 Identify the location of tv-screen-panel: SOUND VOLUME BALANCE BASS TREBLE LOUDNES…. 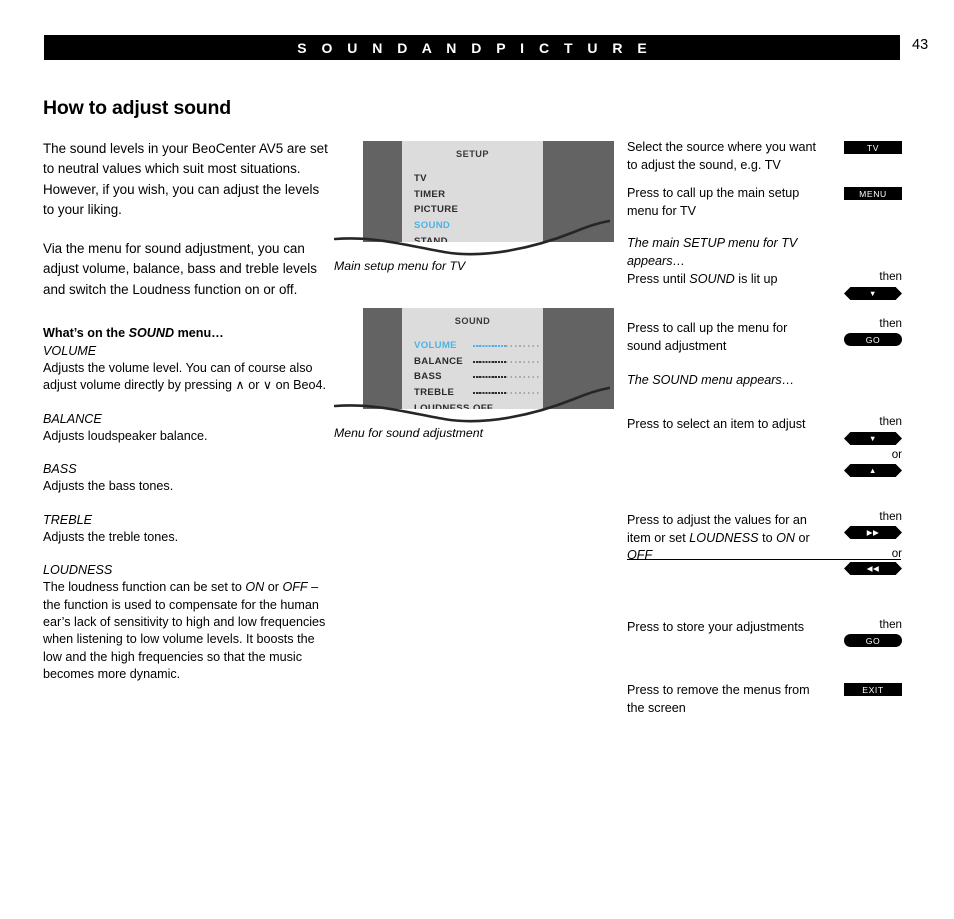
(472, 358).